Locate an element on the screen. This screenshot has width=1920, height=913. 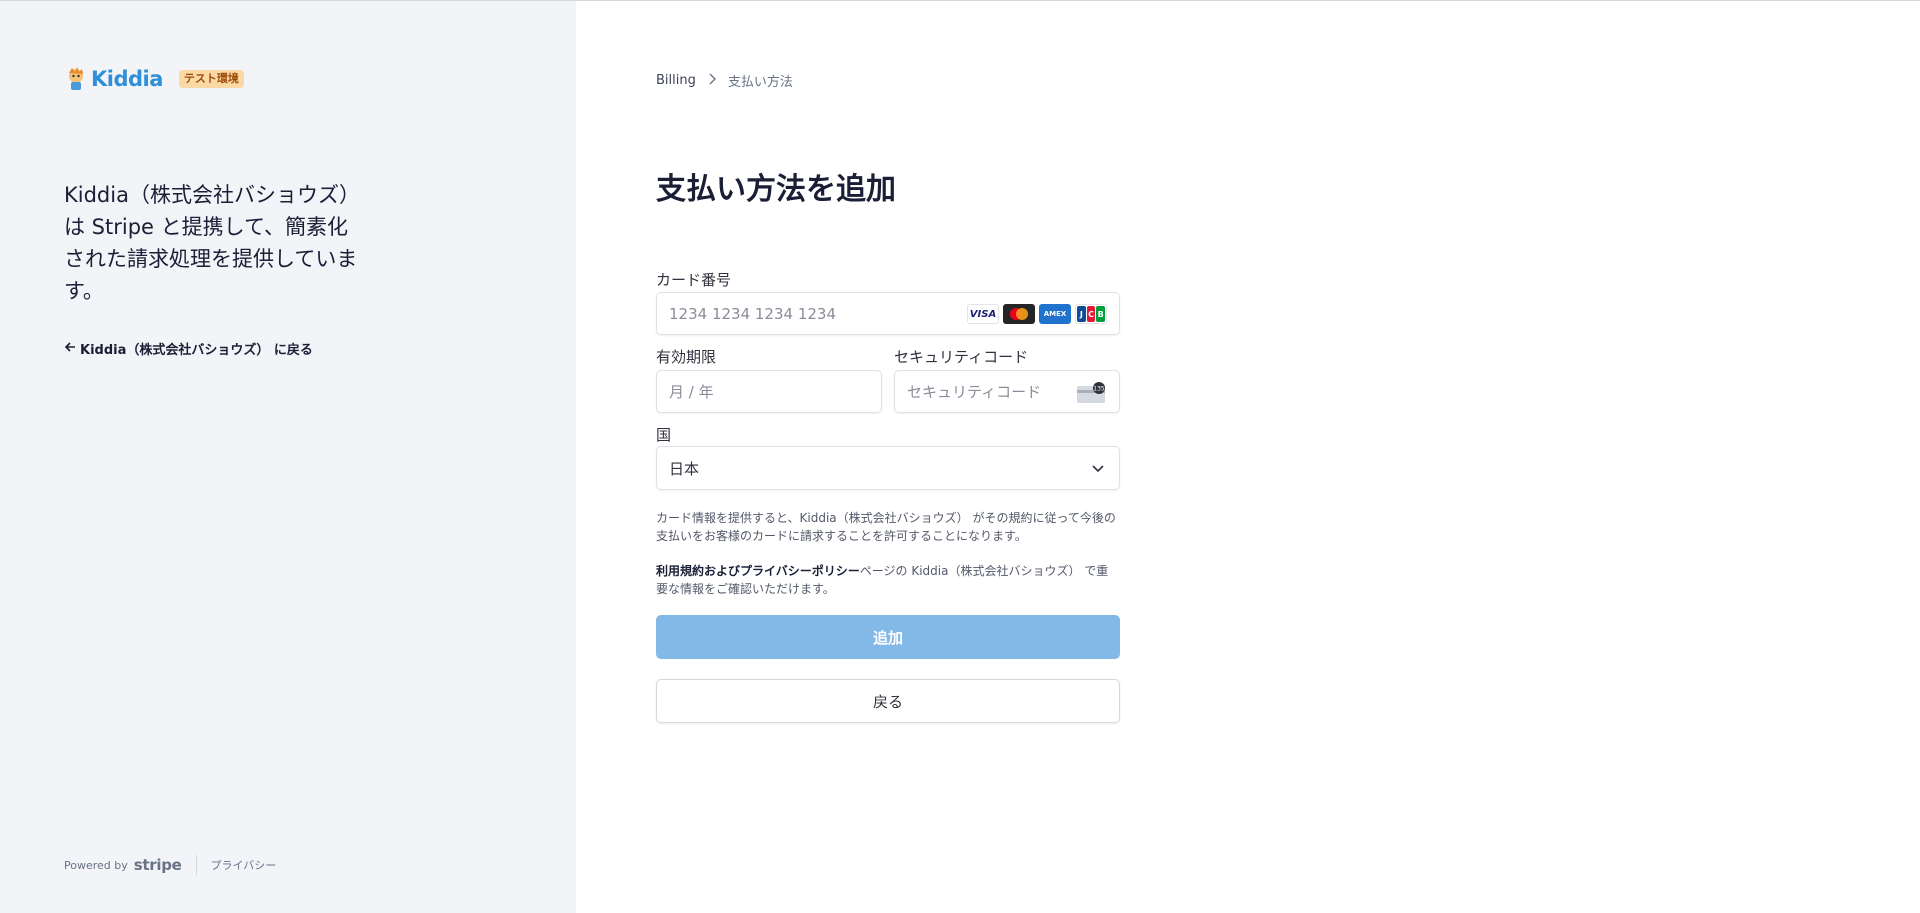
footer: Powered by stripe プライバシー is located at coordinates (170, 865).